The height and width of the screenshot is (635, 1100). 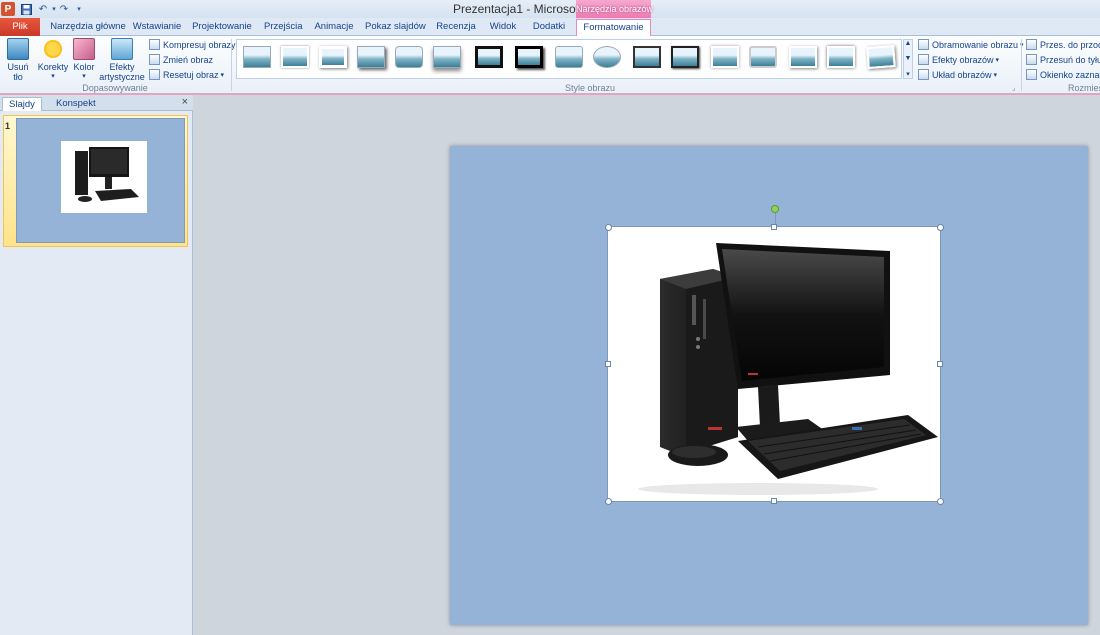 What do you see at coordinates (18, 67) in the screenshot?
I see `remove-background-label-1: Usuń` at bounding box center [18, 67].